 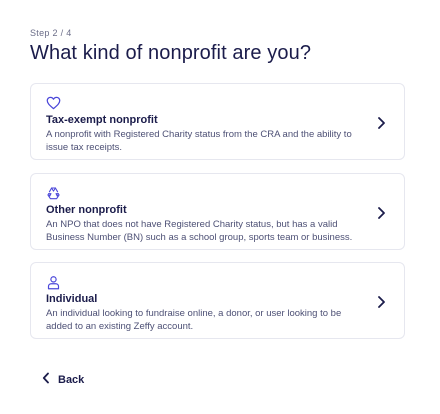 What do you see at coordinates (86, 210) in the screenshot?
I see `option-title: Other nonprofit` at bounding box center [86, 210].